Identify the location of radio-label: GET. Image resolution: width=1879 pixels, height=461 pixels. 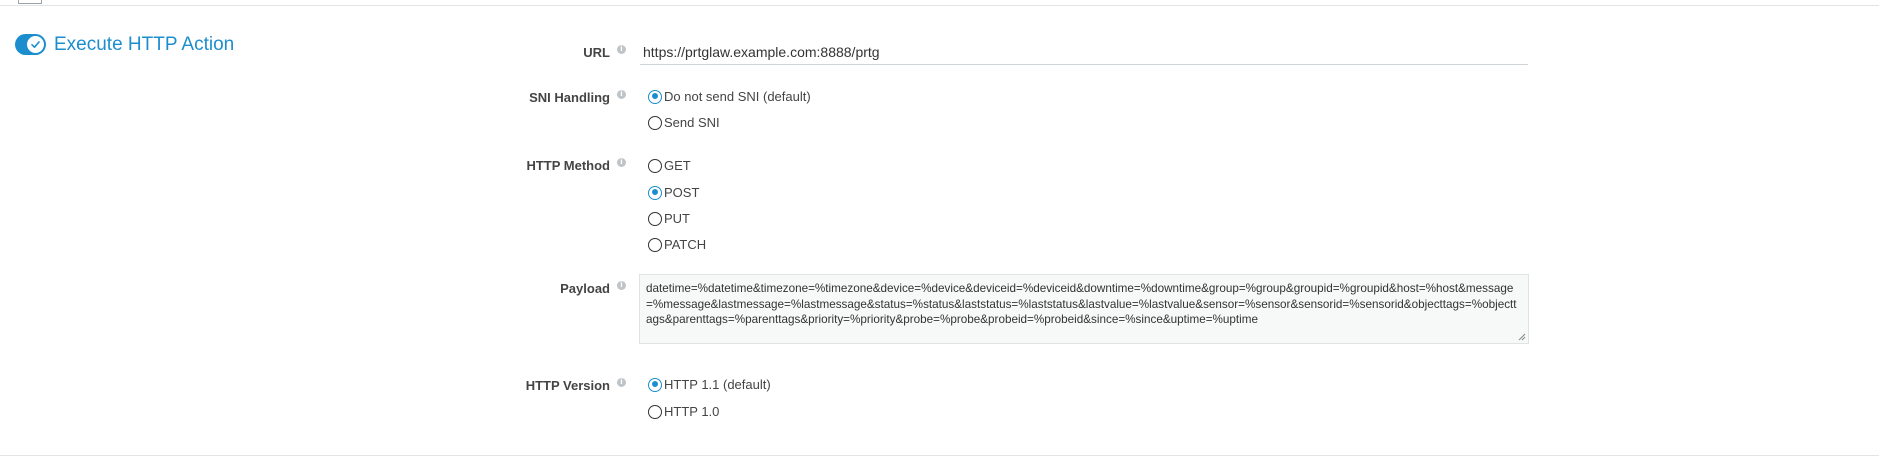
(677, 165).